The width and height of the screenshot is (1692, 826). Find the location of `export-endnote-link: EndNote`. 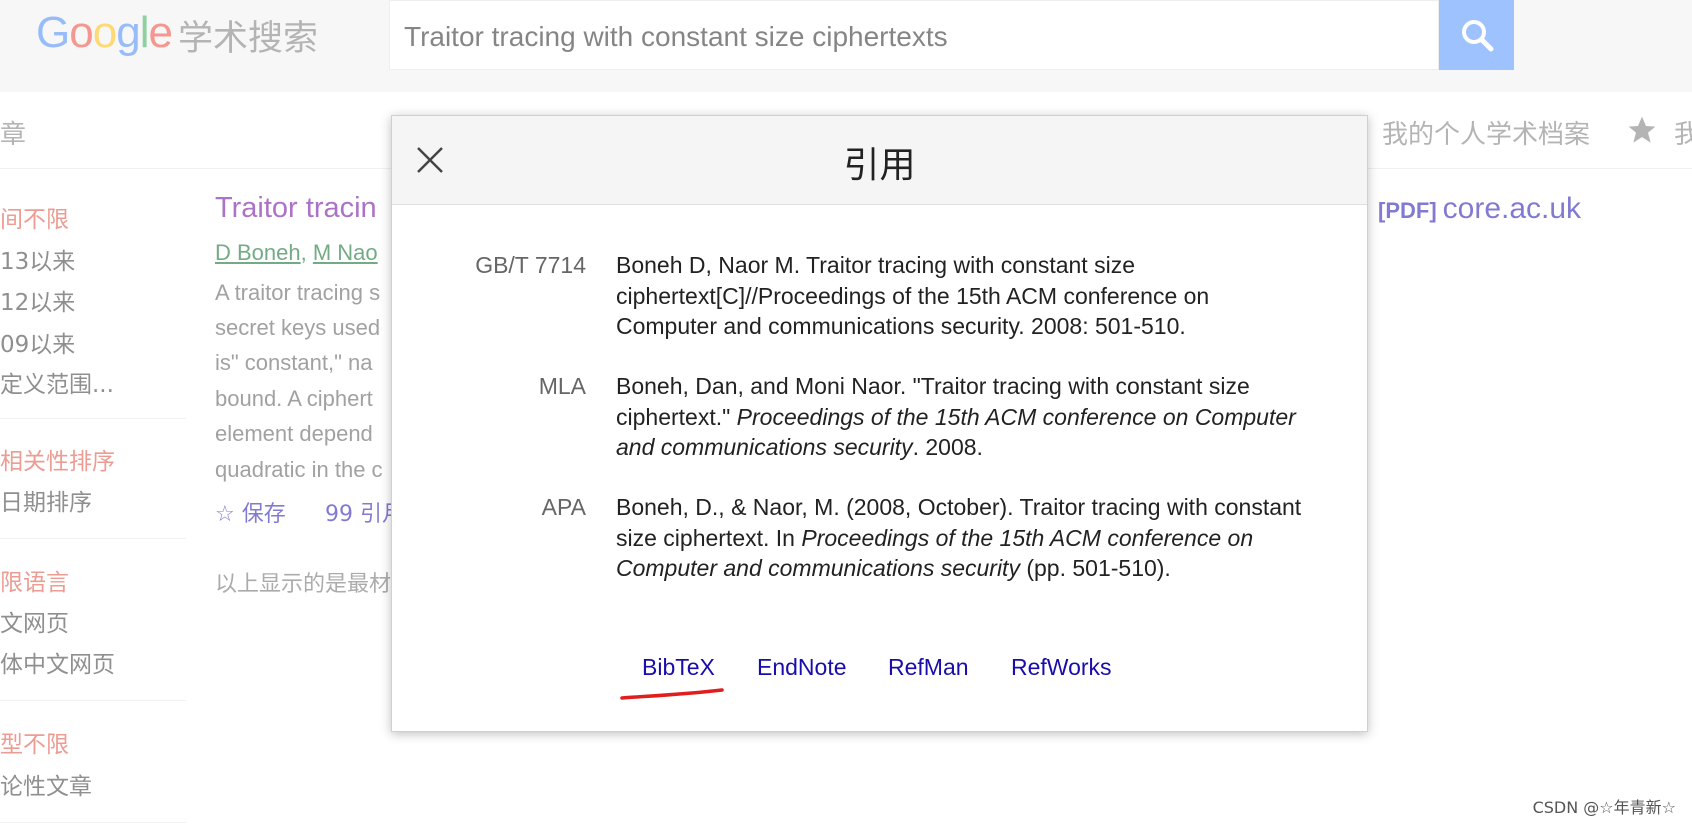

export-endnote-link: EndNote is located at coordinates (802, 667).